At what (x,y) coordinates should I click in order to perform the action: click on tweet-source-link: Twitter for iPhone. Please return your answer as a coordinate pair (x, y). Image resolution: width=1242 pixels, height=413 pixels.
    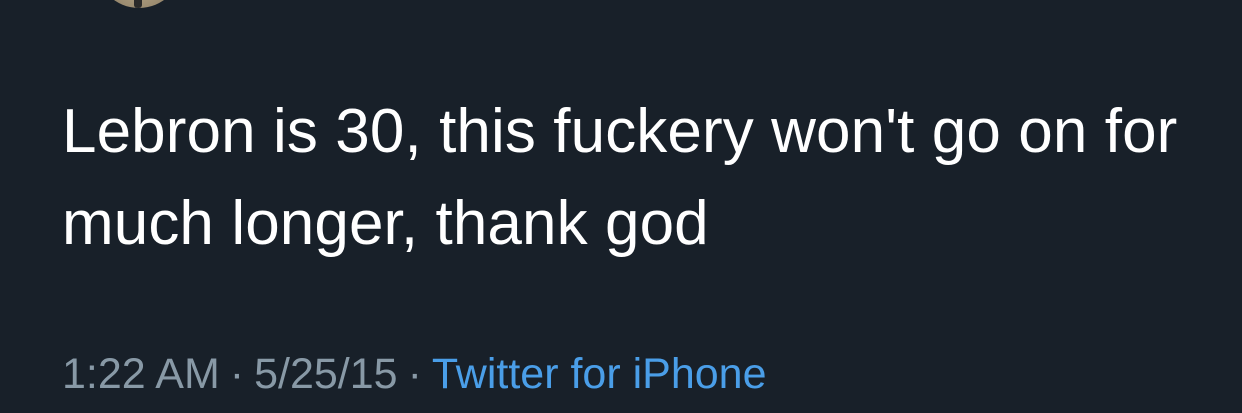
    Looking at the image, I should click on (599, 374).